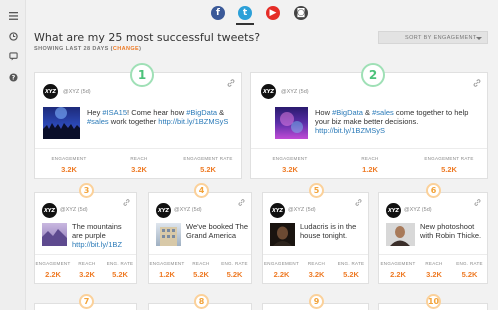 The height and width of the screenshot is (310, 498). Describe the element at coordinates (201, 190) in the screenshot. I see `rank-badge: 4` at that location.